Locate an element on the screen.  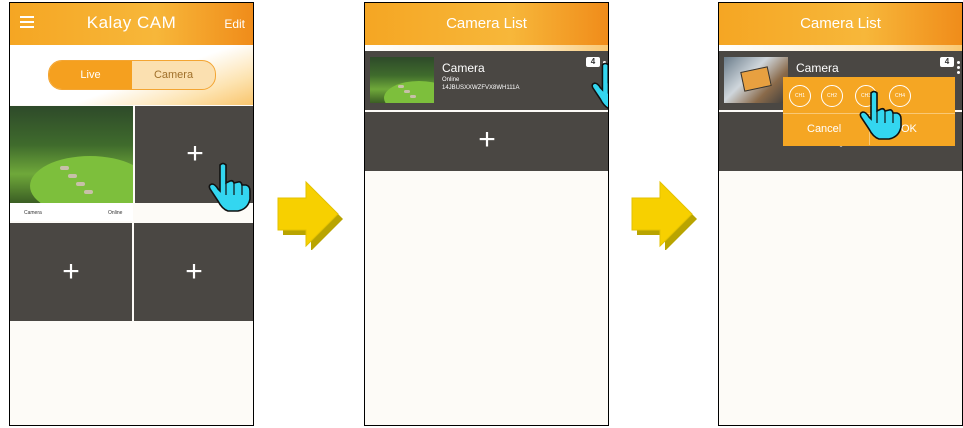
channel-ch2-button: CH2 is located at coordinates (832, 96).